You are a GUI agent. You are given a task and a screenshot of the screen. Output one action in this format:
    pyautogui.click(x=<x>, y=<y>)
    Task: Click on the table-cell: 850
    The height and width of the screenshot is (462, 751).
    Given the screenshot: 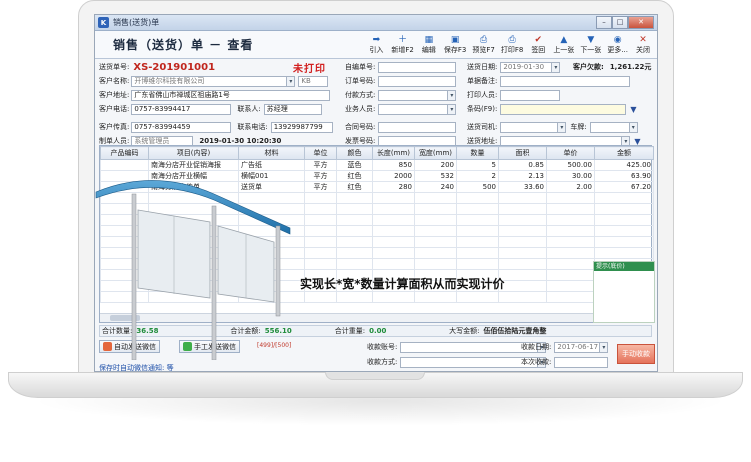 What is the action you would take?
    pyautogui.click(x=393, y=165)
    